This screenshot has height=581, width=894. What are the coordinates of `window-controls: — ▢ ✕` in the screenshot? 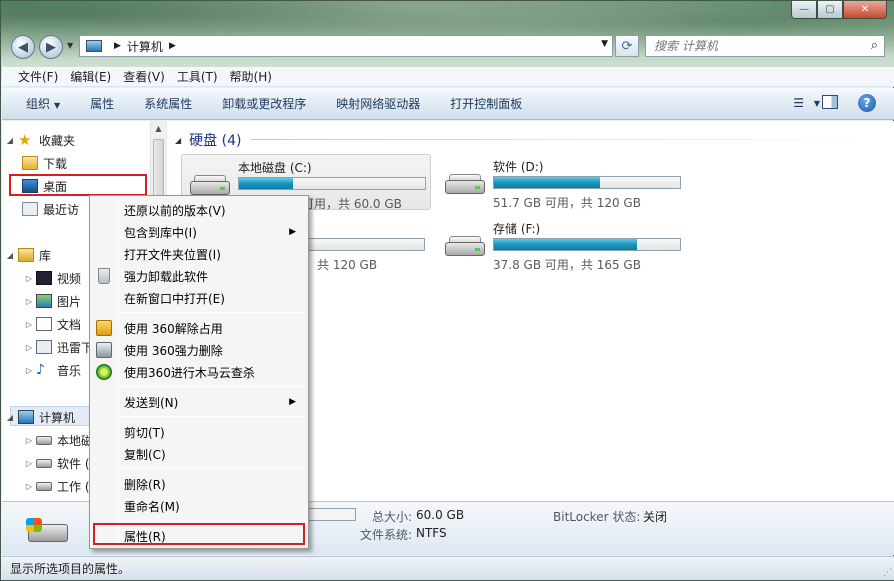 It's located at (839, 10).